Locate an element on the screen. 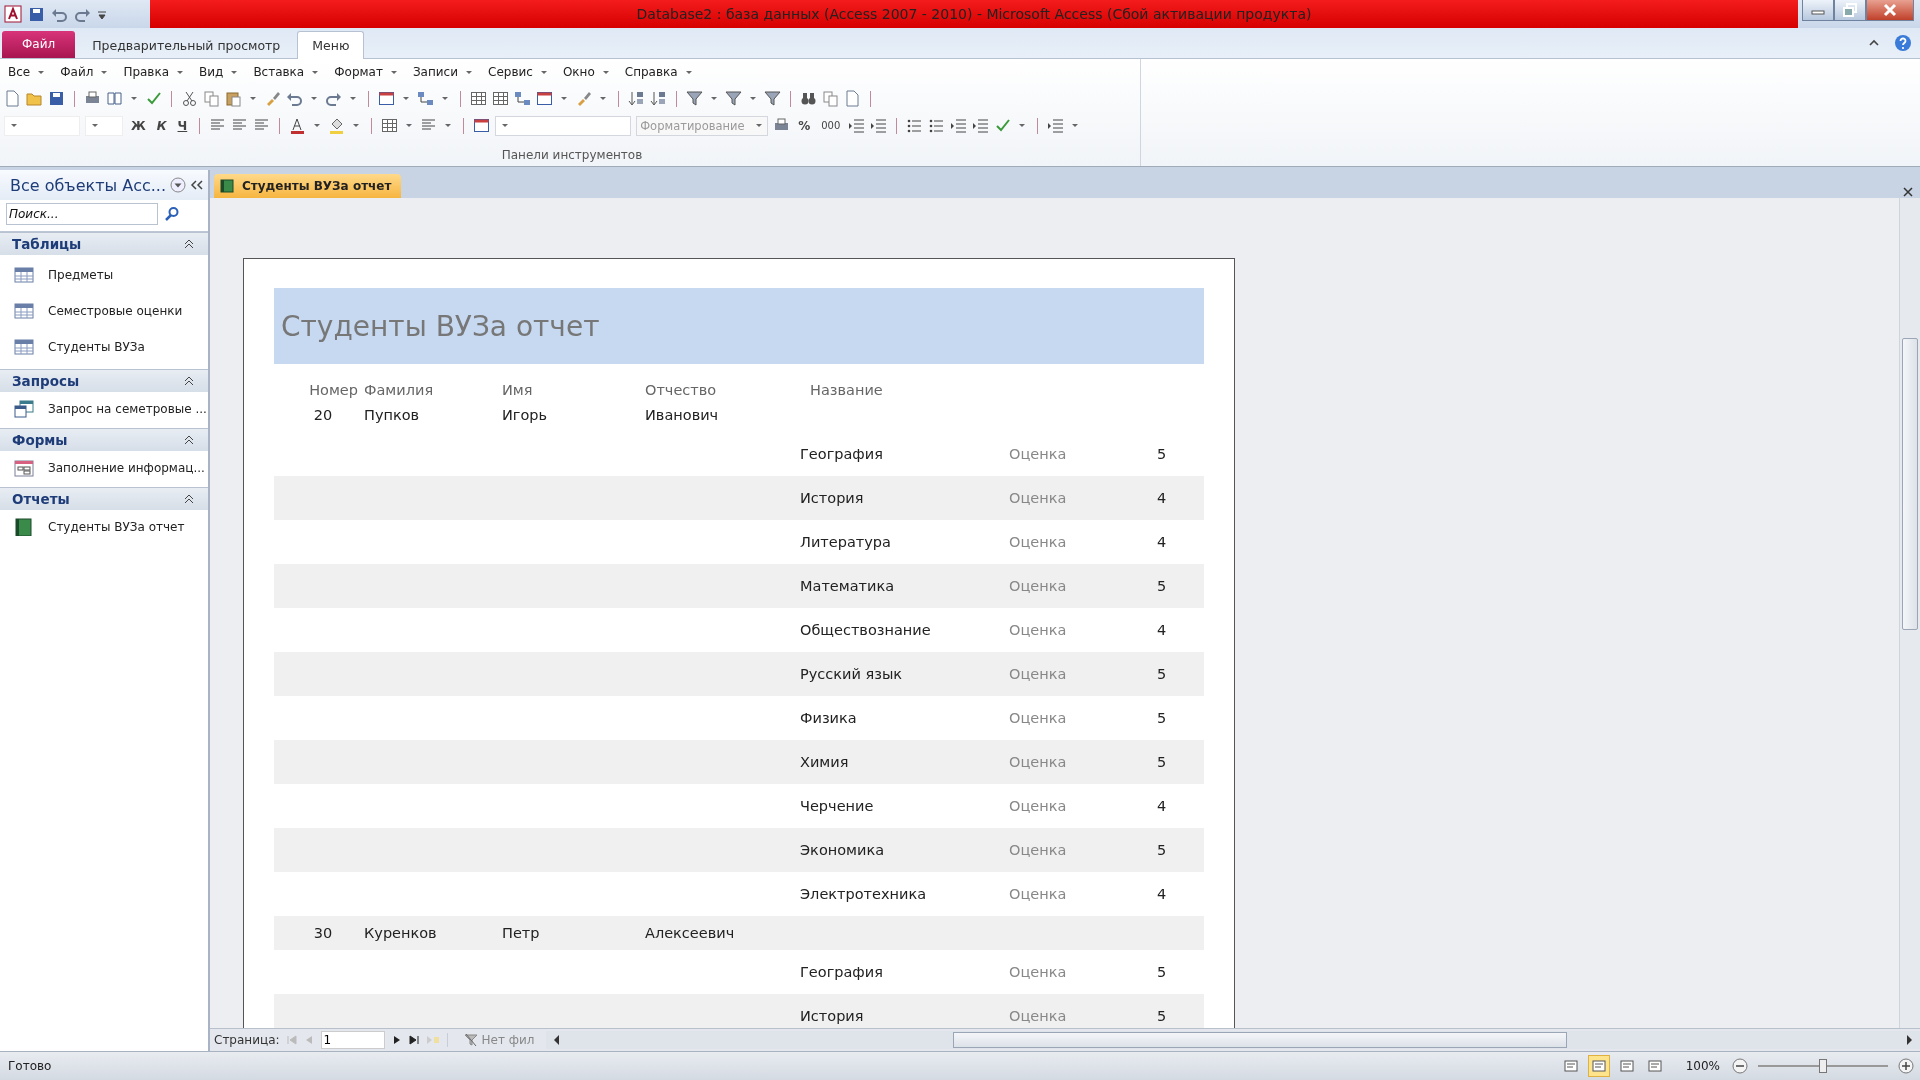  book-icon is located at coordinates (114, 98).